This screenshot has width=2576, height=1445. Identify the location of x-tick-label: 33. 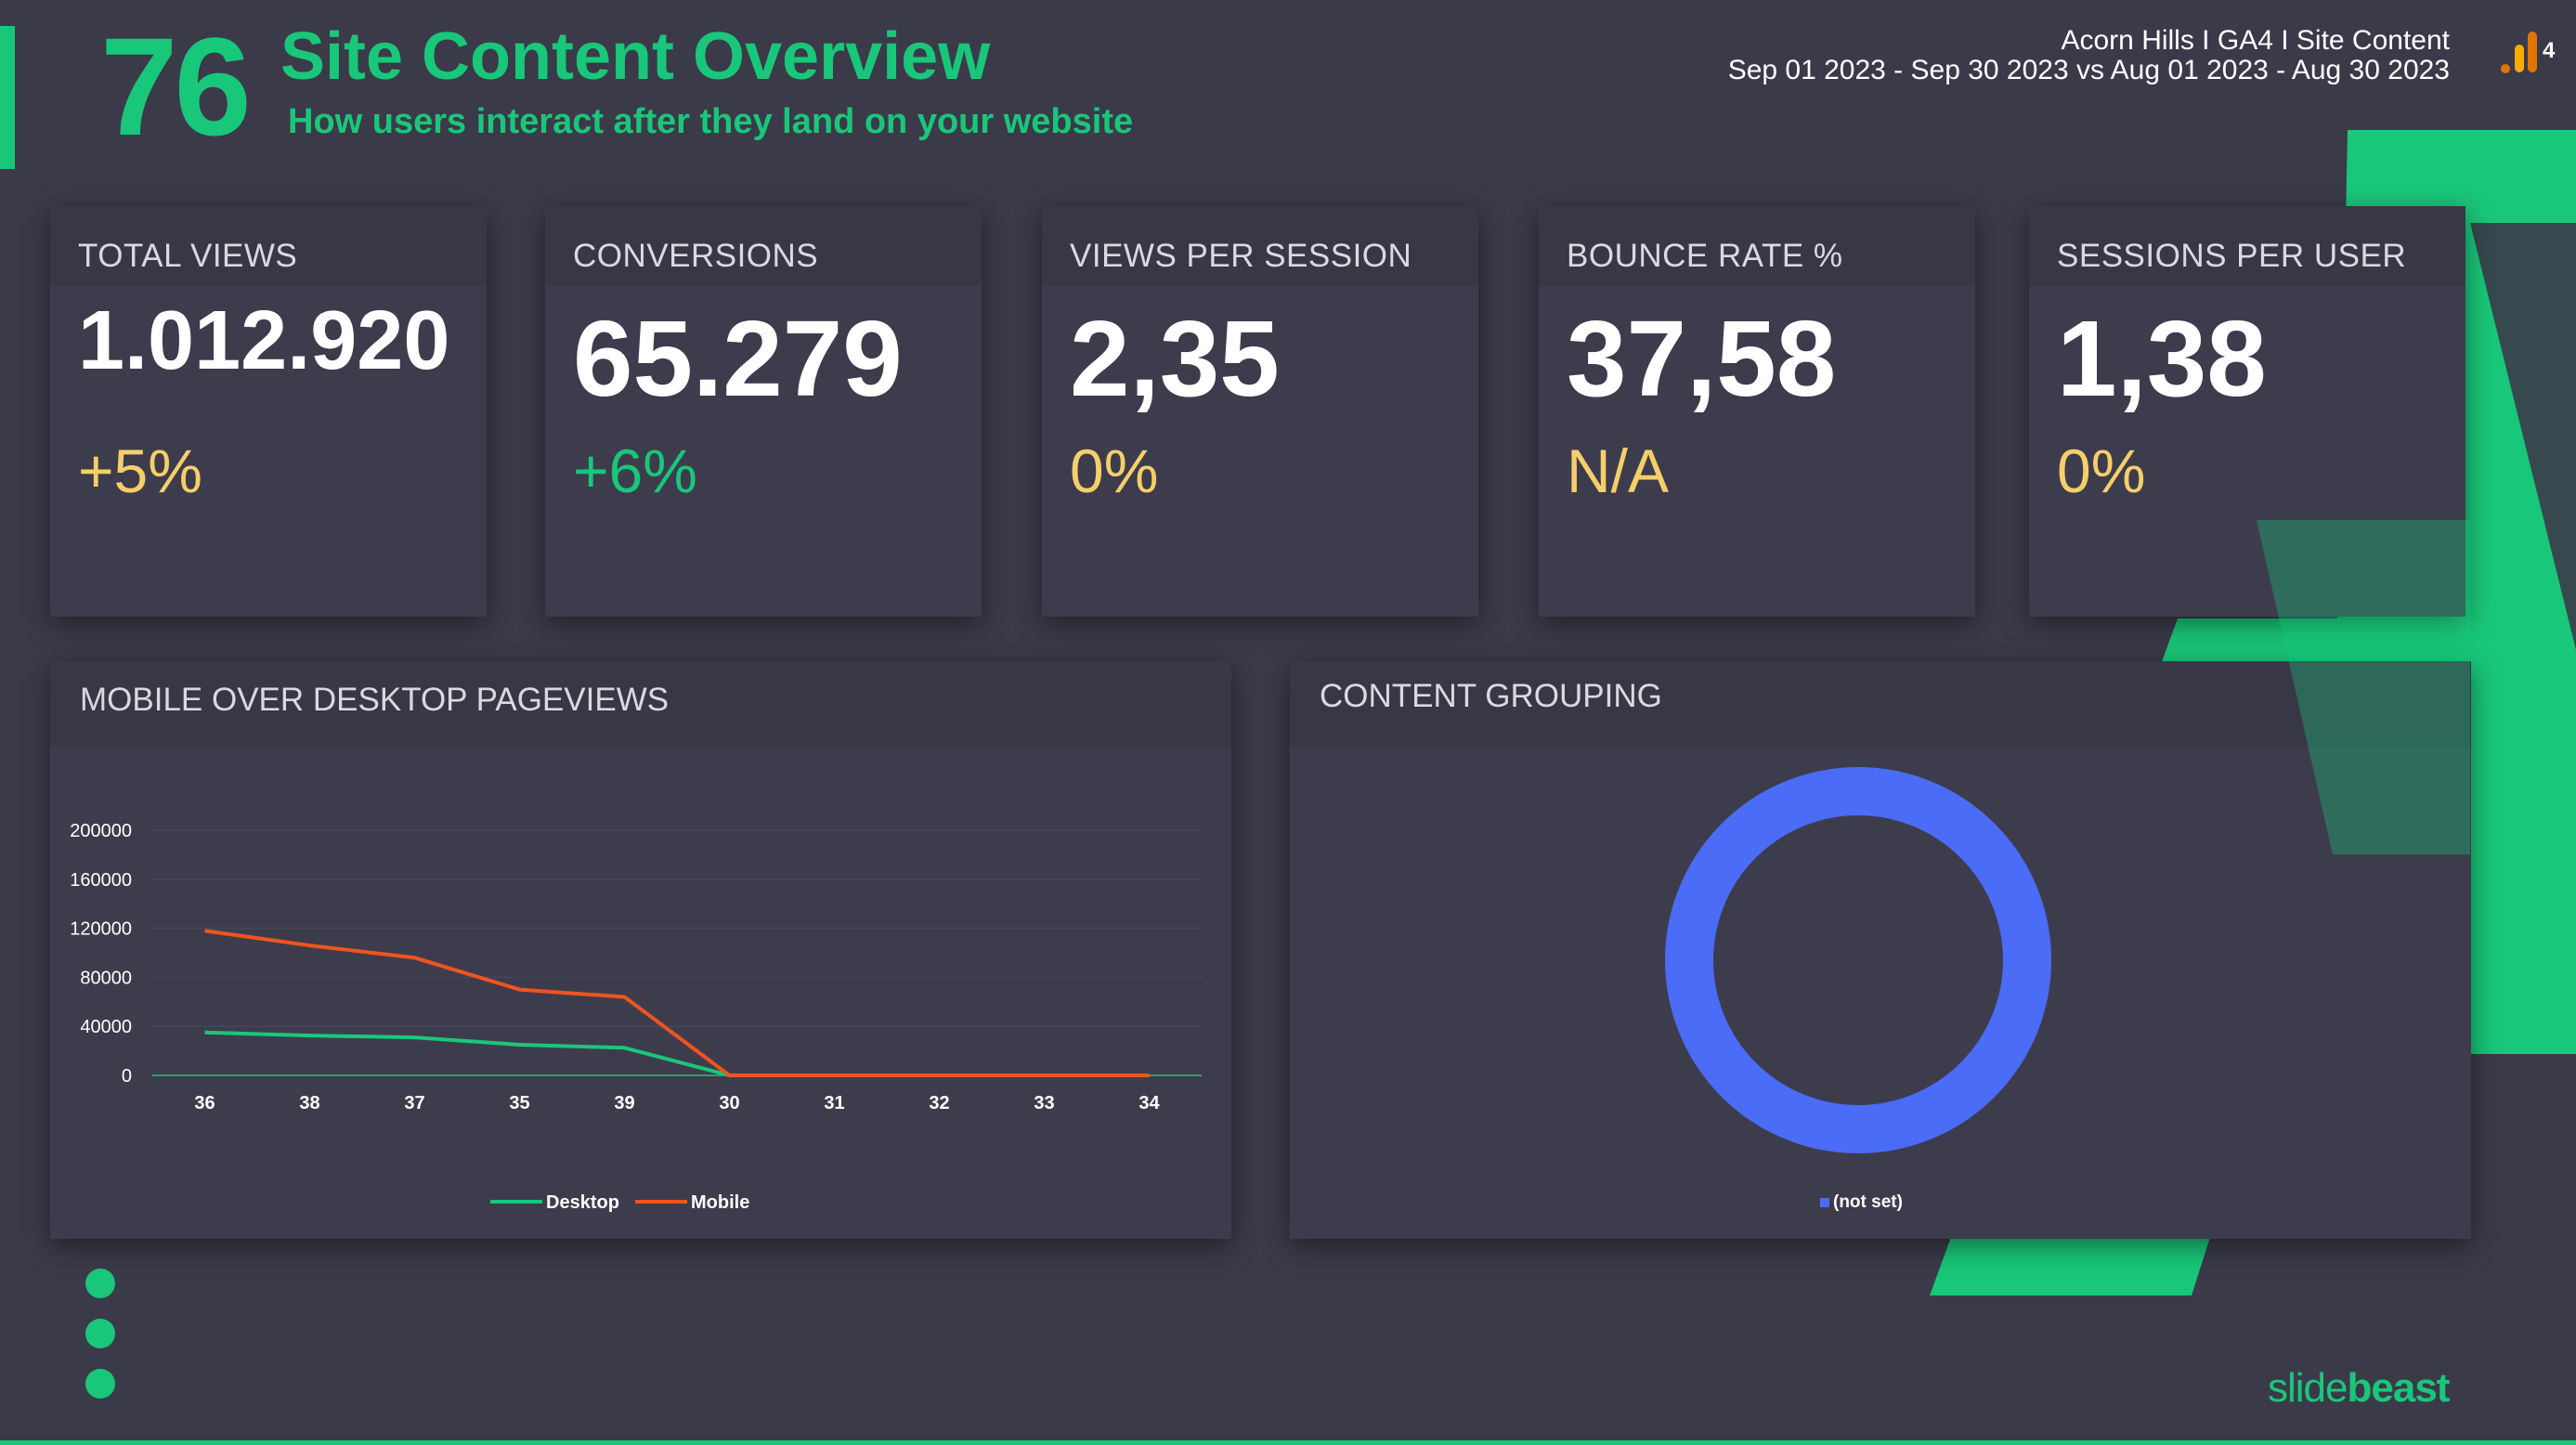
(1044, 1103).